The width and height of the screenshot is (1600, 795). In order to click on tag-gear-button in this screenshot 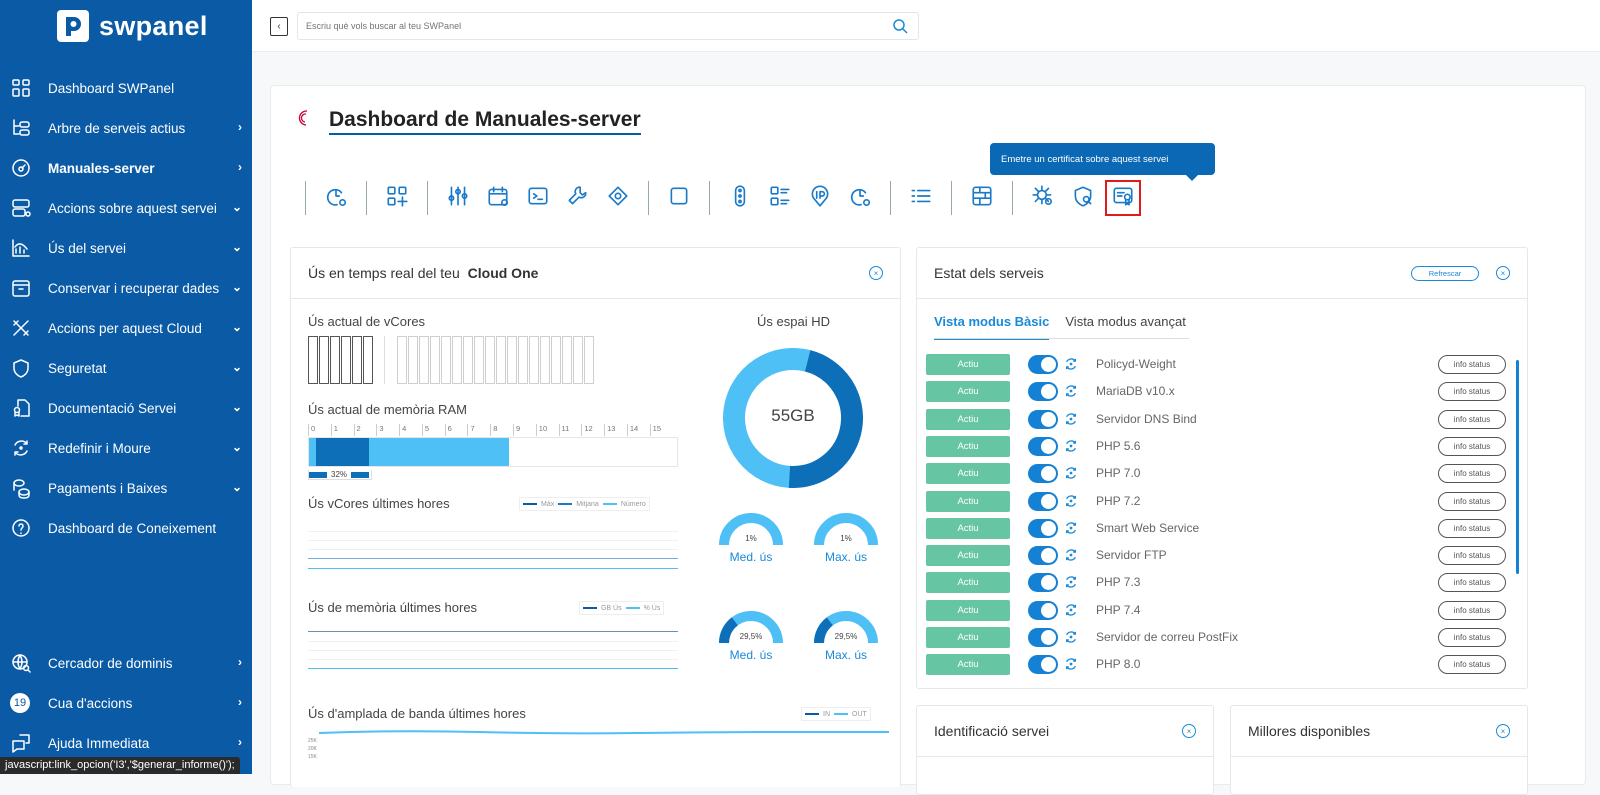, I will do `click(618, 198)`.